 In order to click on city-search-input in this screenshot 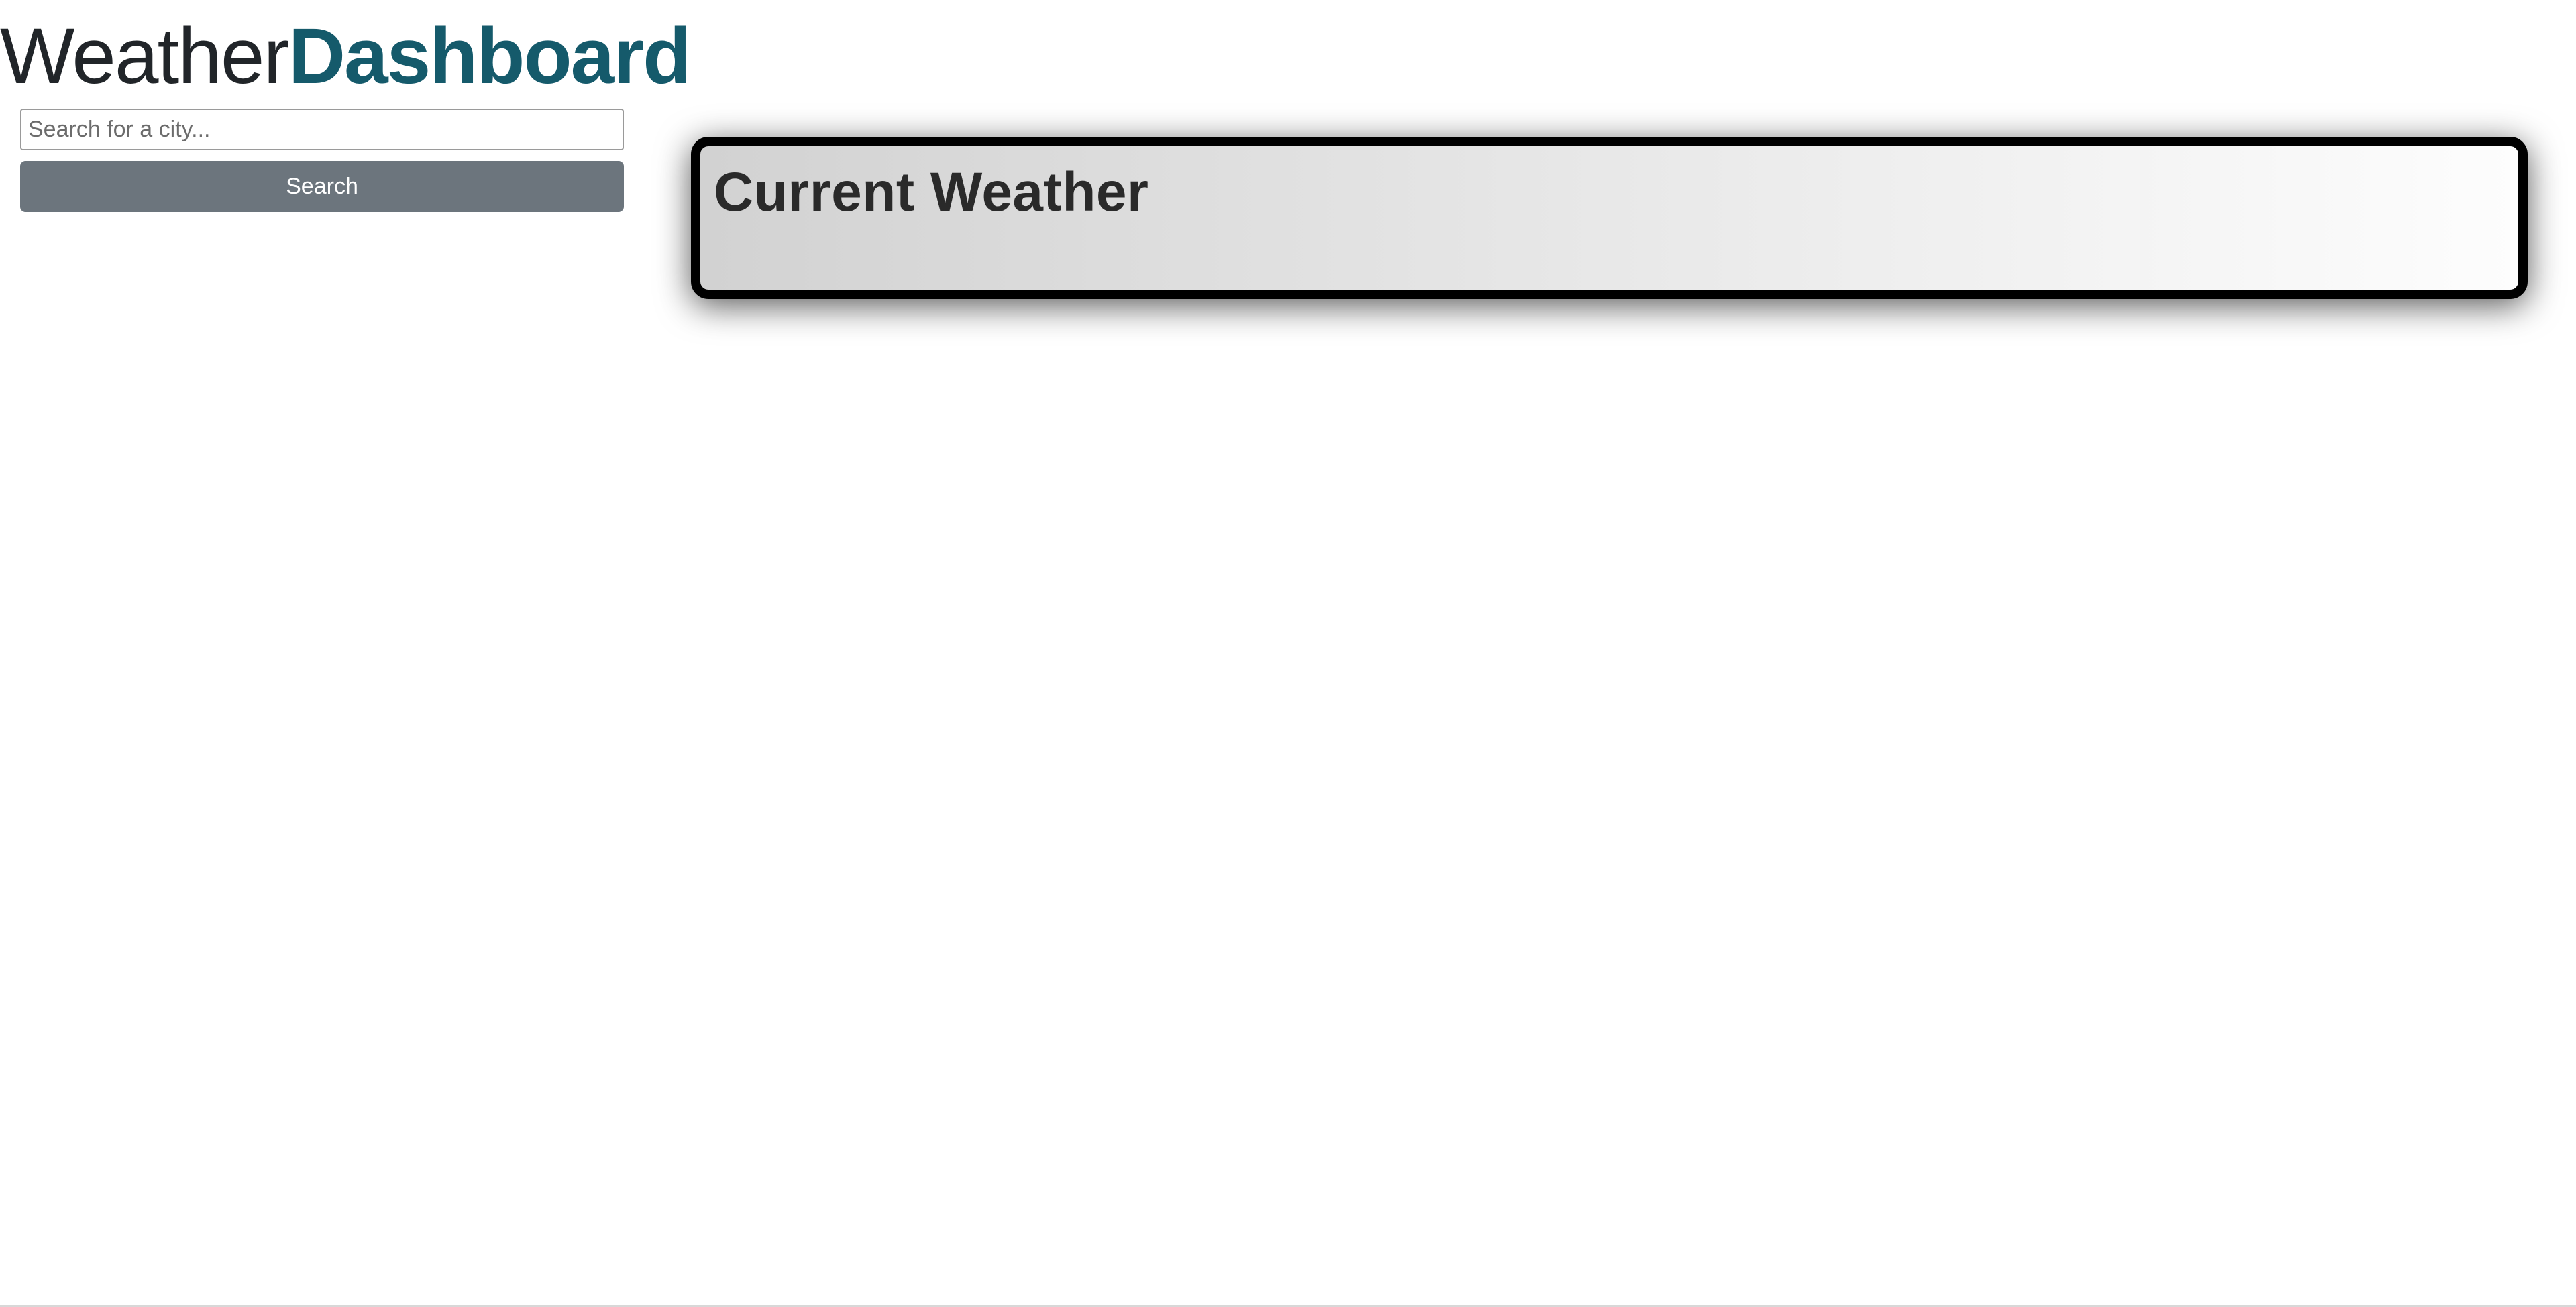, I will do `click(322, 129)`.